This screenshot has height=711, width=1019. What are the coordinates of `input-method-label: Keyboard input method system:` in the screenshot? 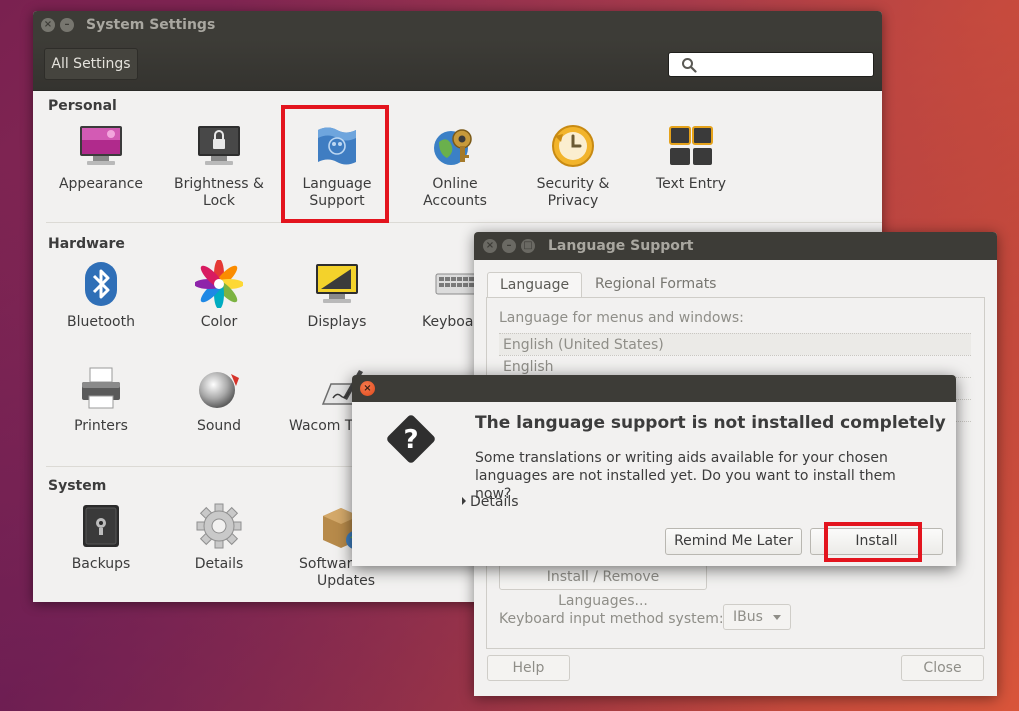 It's located at (611, 619).